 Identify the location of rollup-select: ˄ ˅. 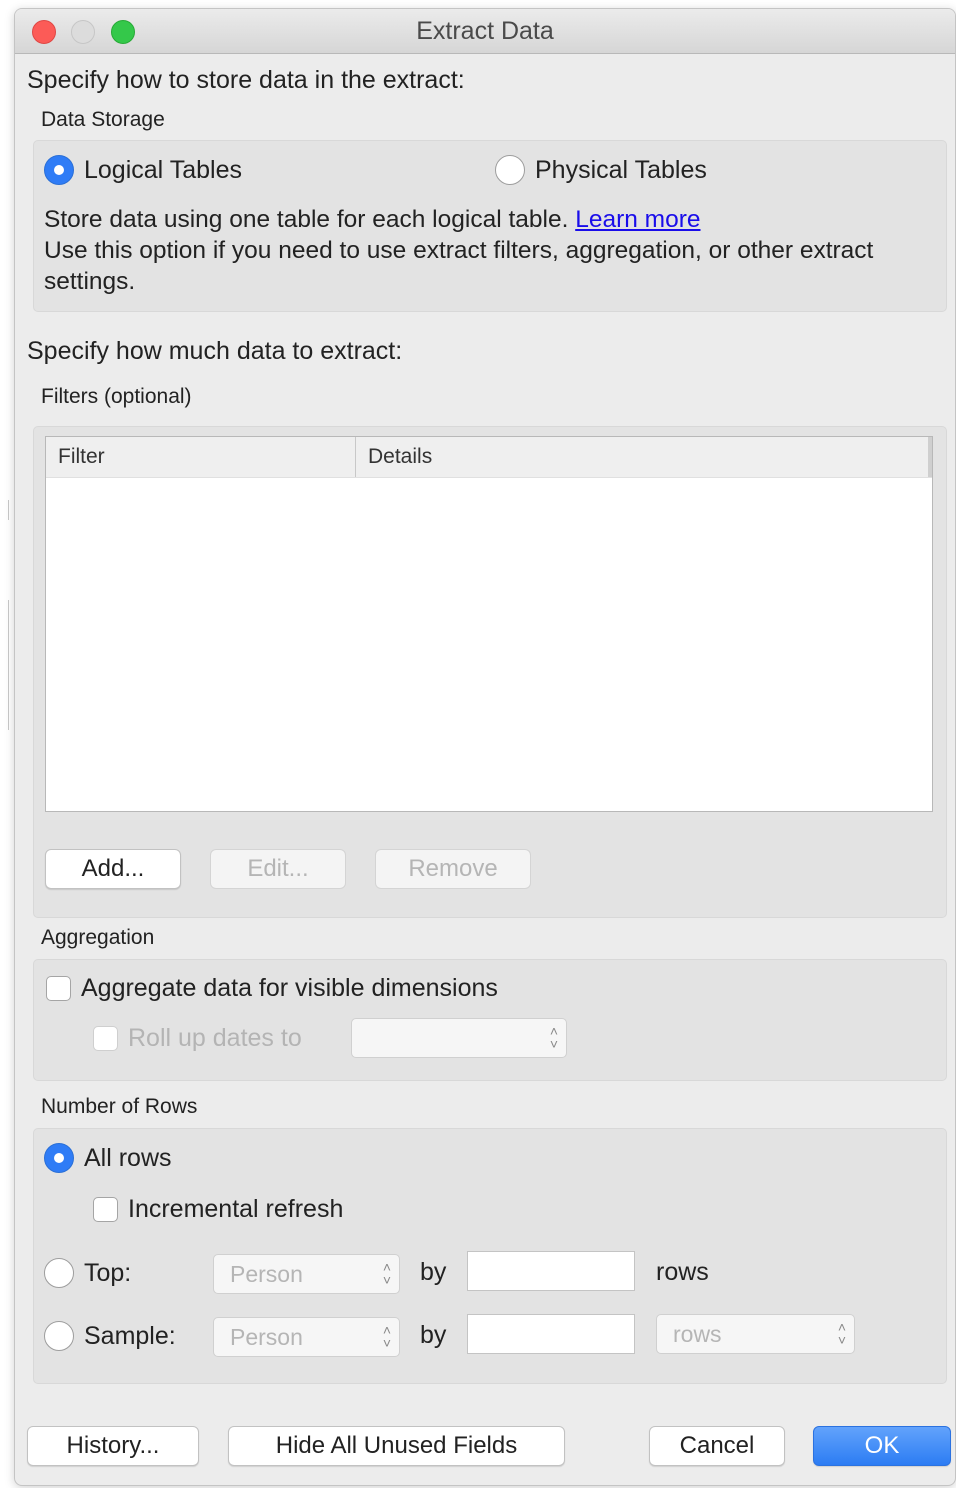
(459, 1038).